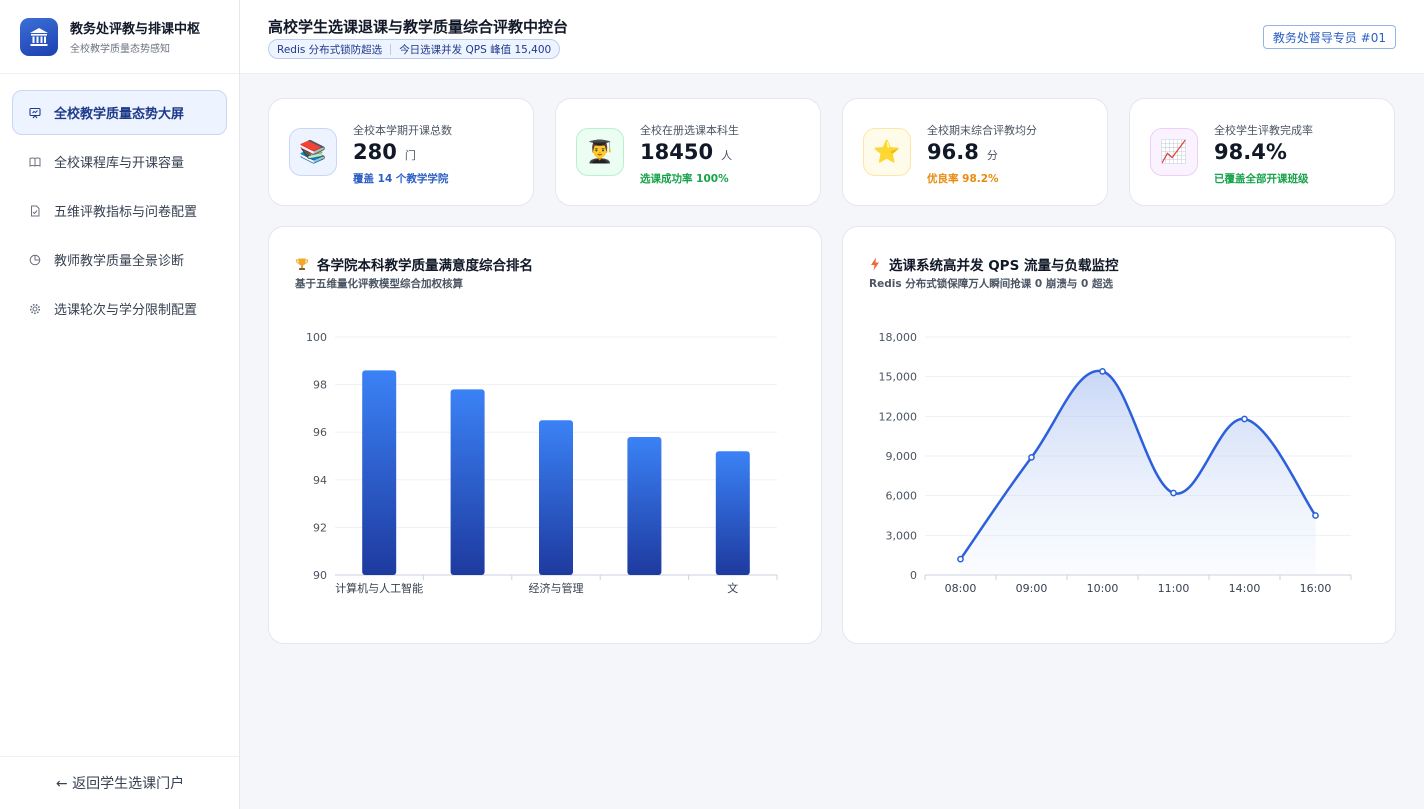  Describe the element at coordinates (135, 29) in the screenshot. I see `brand-title: 教务处评教与排课中枢` at that location.